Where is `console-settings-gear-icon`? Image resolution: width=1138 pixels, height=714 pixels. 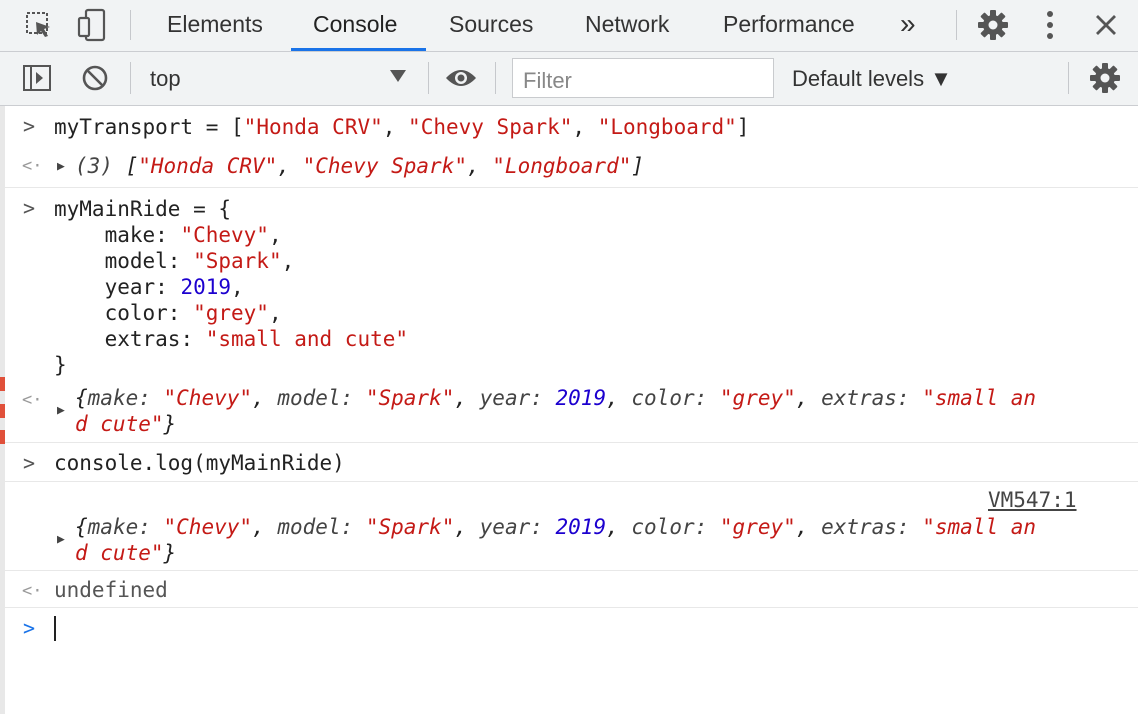
console-settings-gear-icon is located at coordinates (1105, 78).